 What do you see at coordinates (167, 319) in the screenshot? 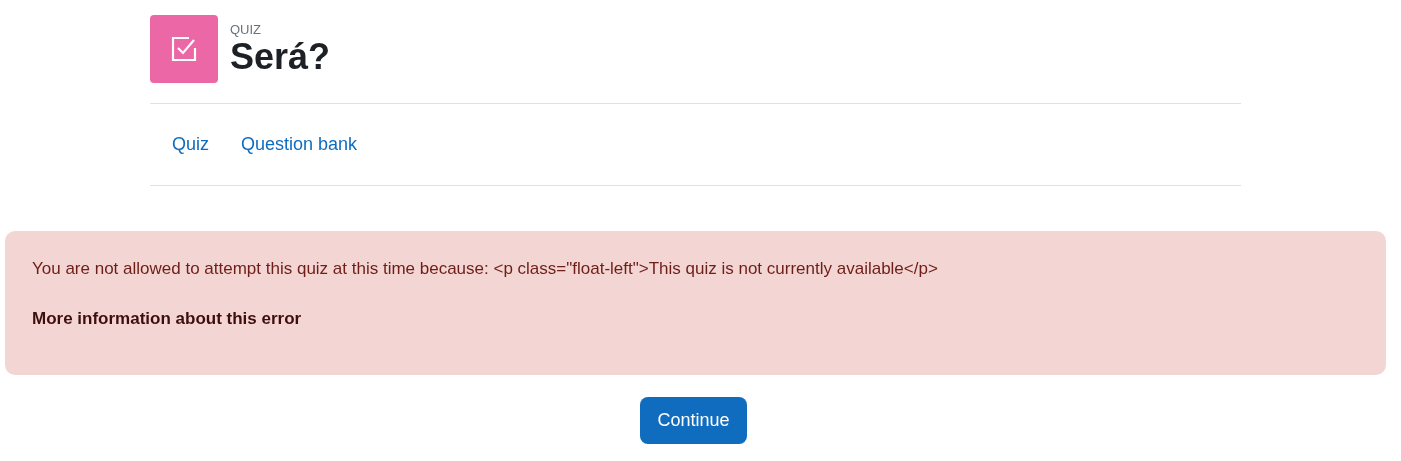
I see `more-info-heading: More information about this error` at bounding box center [167, 319].